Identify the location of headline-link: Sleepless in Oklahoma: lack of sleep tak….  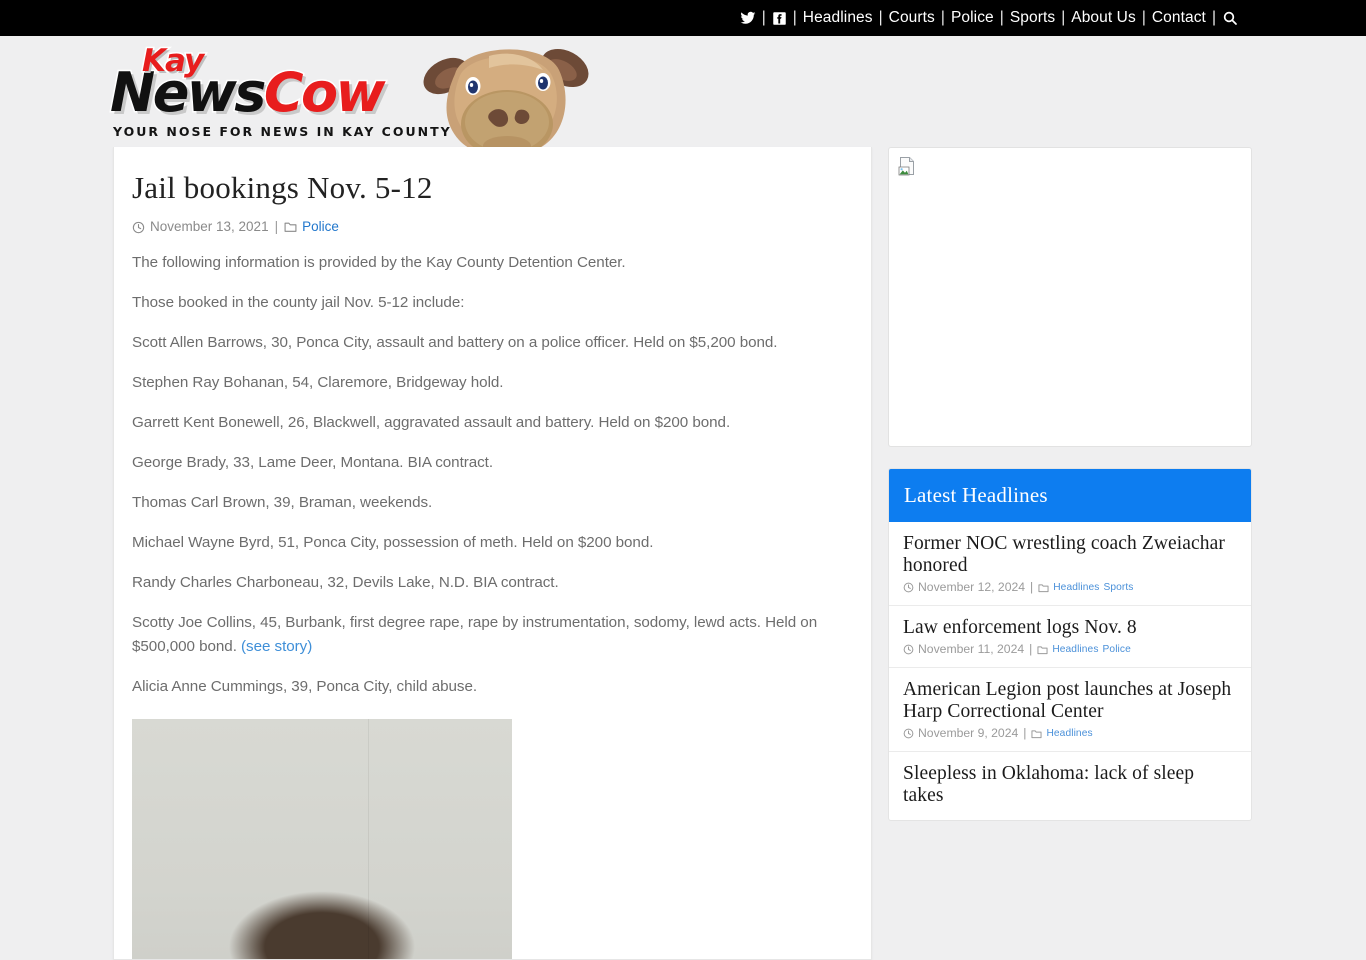
(1070, 785).